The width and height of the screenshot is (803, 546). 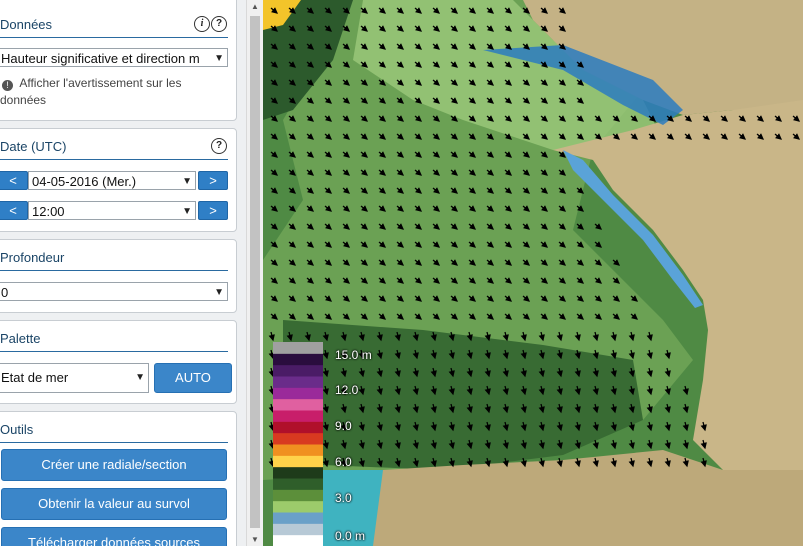 I want to click on palette-title: Palette, so click(x=20, y=338).